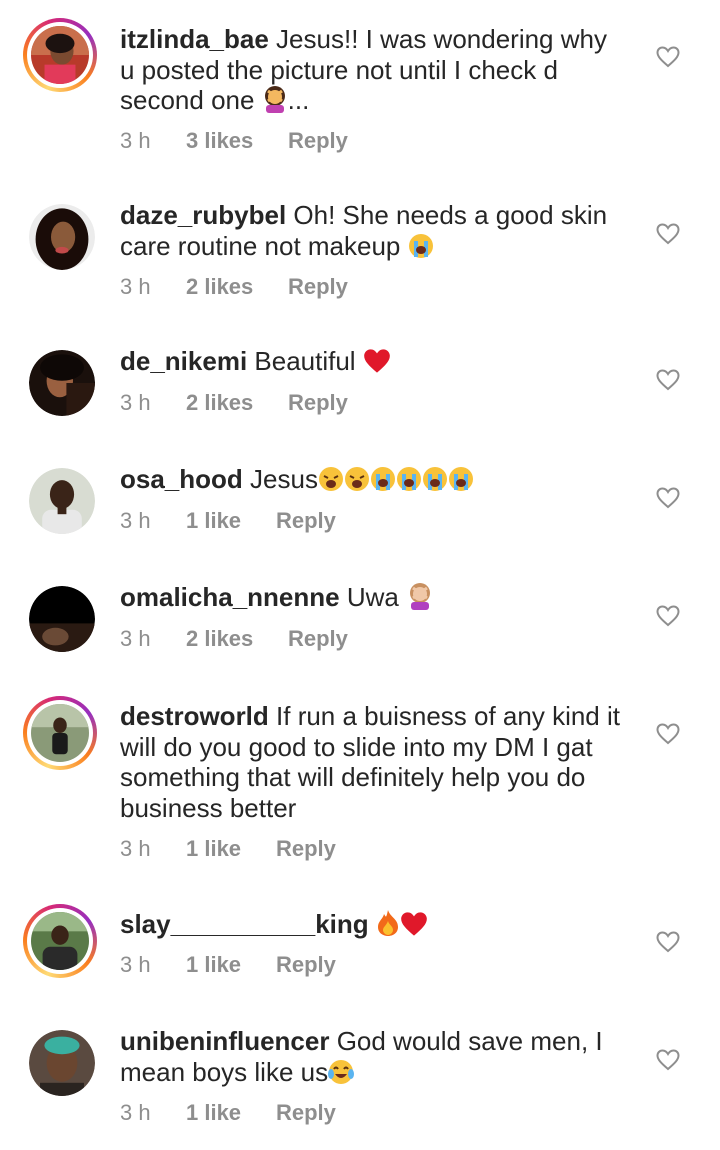  What do you see at coordinates (370, 597) in the screenshot?
I see `comment-text: omalicha_nnenne Uwa` at bounding box center [370, 597].